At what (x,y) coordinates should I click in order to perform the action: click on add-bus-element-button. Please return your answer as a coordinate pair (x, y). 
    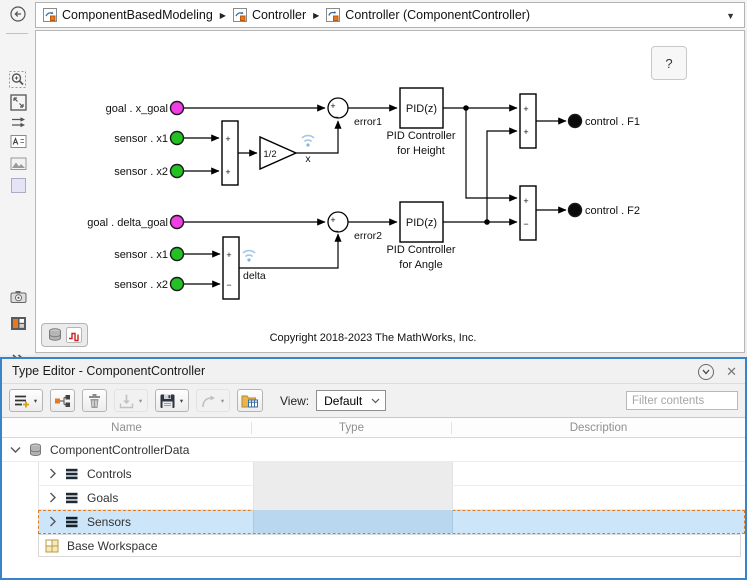
    Looking at the image, I should click on (62, 400).